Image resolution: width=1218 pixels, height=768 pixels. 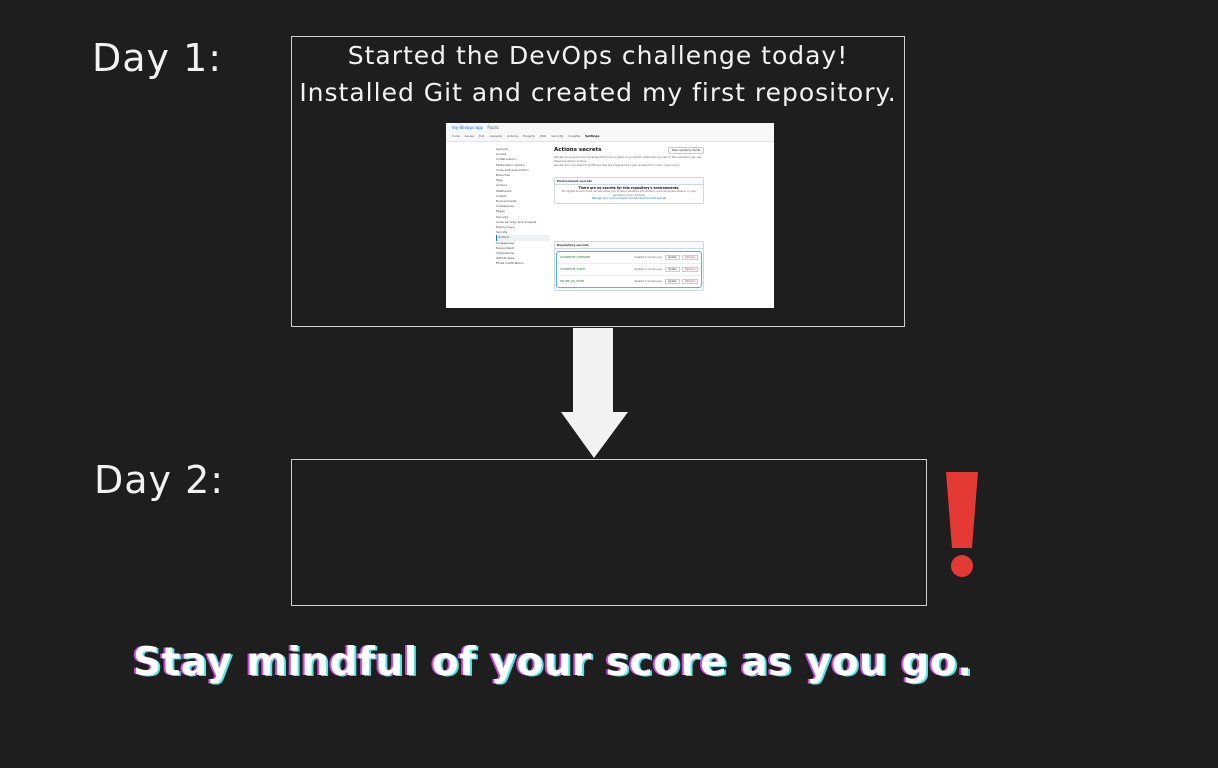 What do you see at coordinates (456, 136) in the screenshot?
I see `screenshot-tab: Code` at bounding box center [456, 136].